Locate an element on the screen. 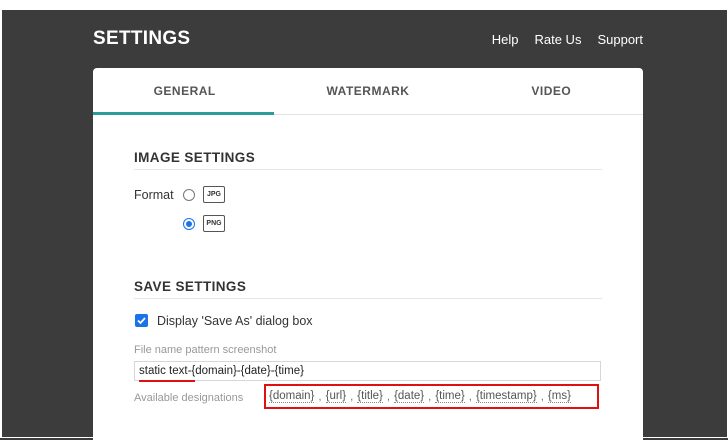  header-nav: Help Rate Us Support is located at coordinates (567, 39).